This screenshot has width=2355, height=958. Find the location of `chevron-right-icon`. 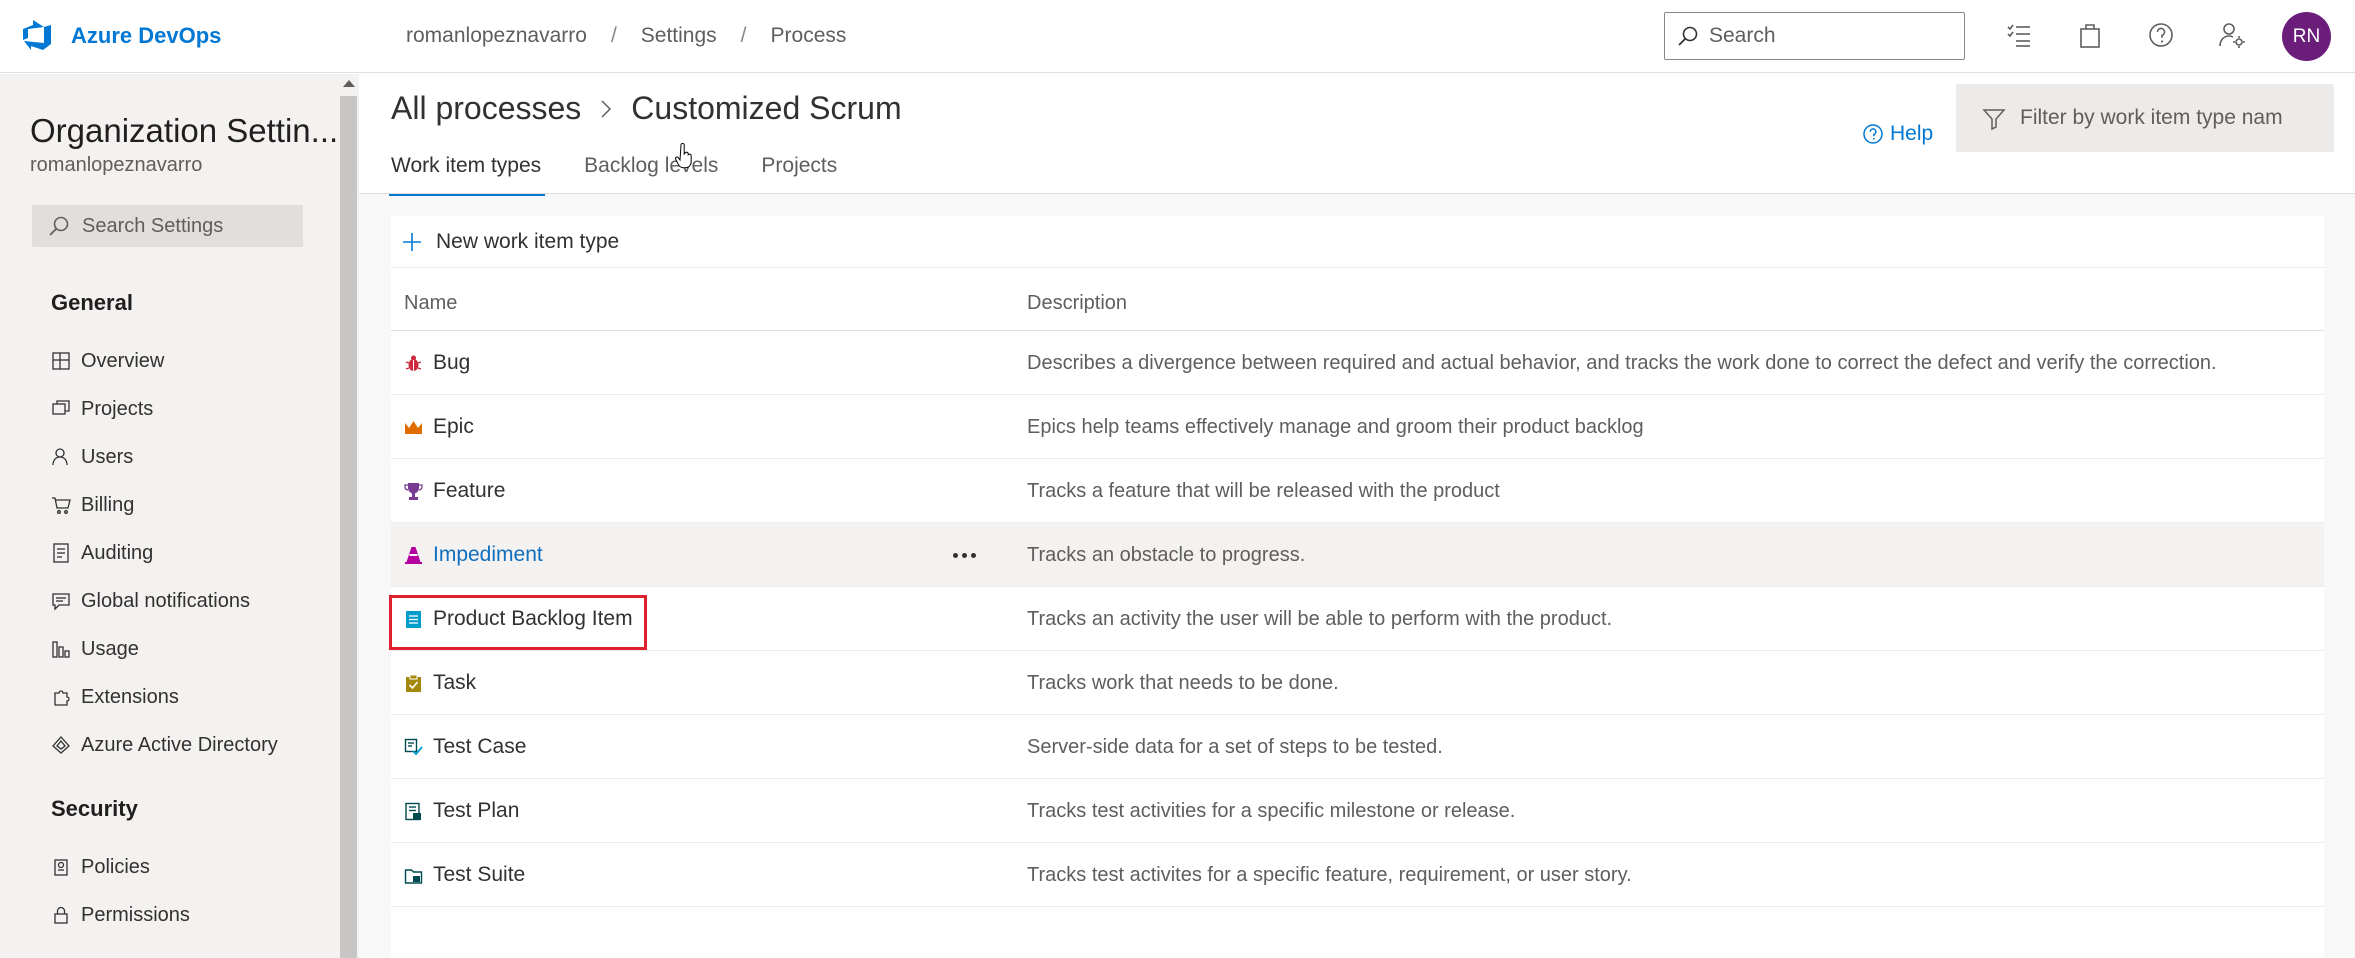

chevron-right-icon is located at coordinates (606, 108).